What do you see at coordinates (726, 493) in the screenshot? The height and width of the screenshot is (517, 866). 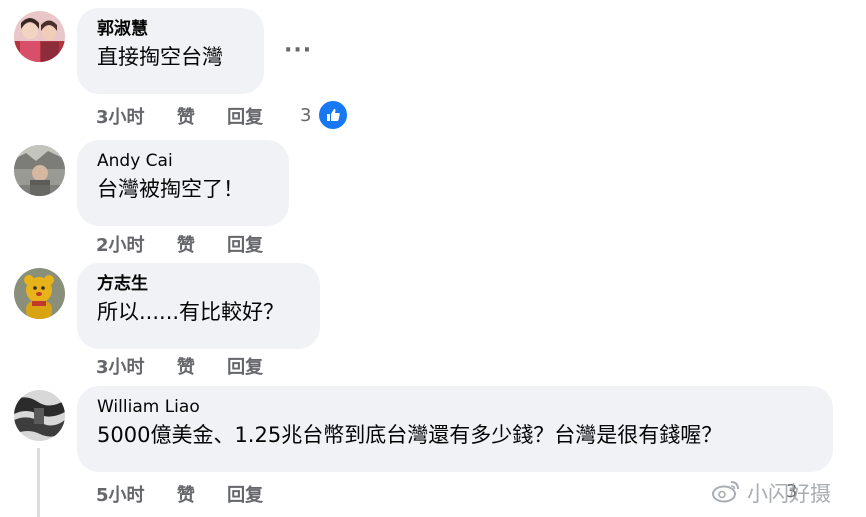 I see `weibo-icon` at bounding box center [726, 493].